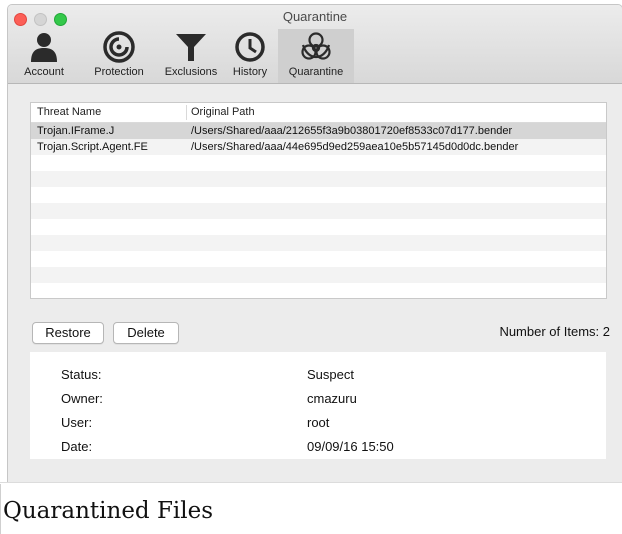  What do you see at coordinates (44, 47) in the screenshot?
I see `account-icon` at bounding box center [44, 47].